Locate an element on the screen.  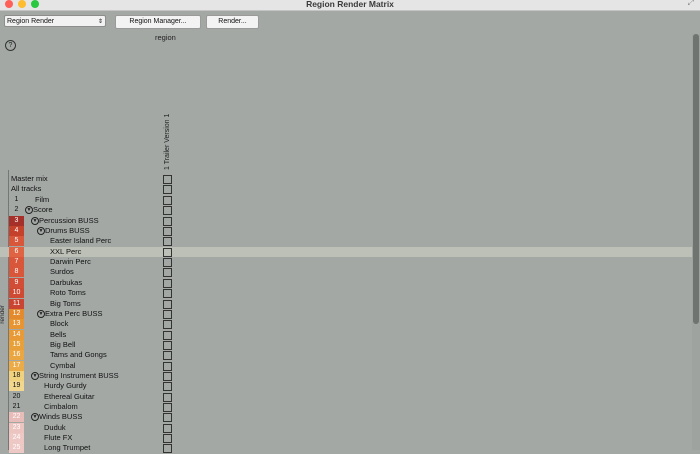
track-name: Ethereal Guitar is located at coordinates (69, 396).